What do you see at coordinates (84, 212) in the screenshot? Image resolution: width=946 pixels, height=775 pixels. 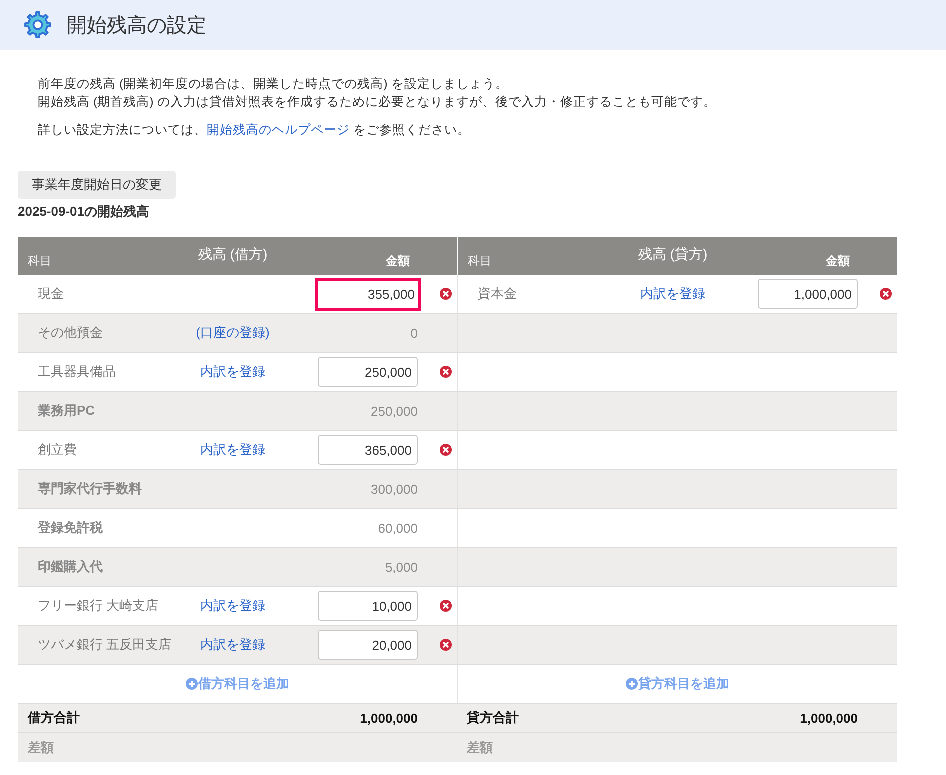 I see `balance-date-title: 2025-09-01の開始残高` at bounding box center [84, 212].